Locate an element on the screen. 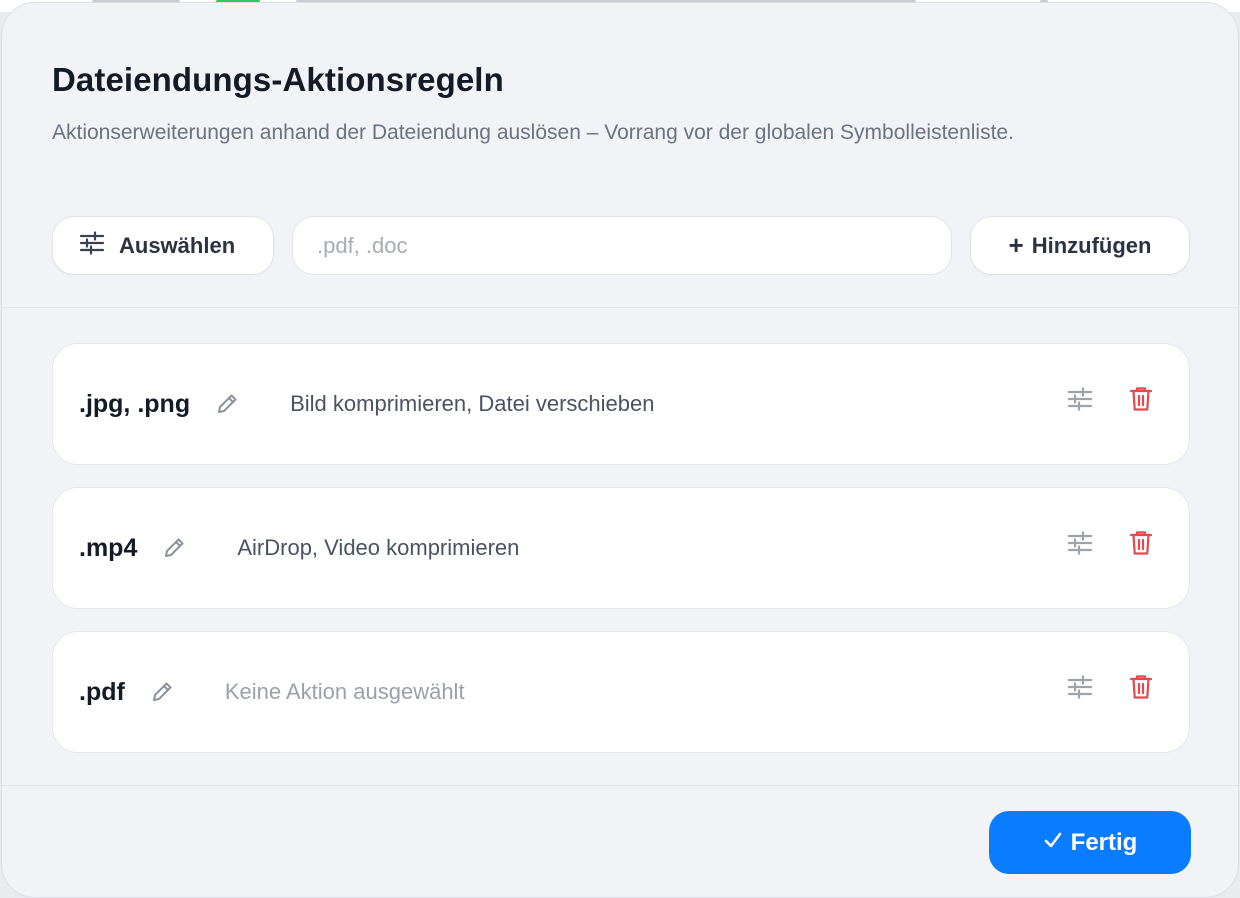 The width and height of the screenshot is (1240, 898). header-divider is located at coordinates (620, 307).